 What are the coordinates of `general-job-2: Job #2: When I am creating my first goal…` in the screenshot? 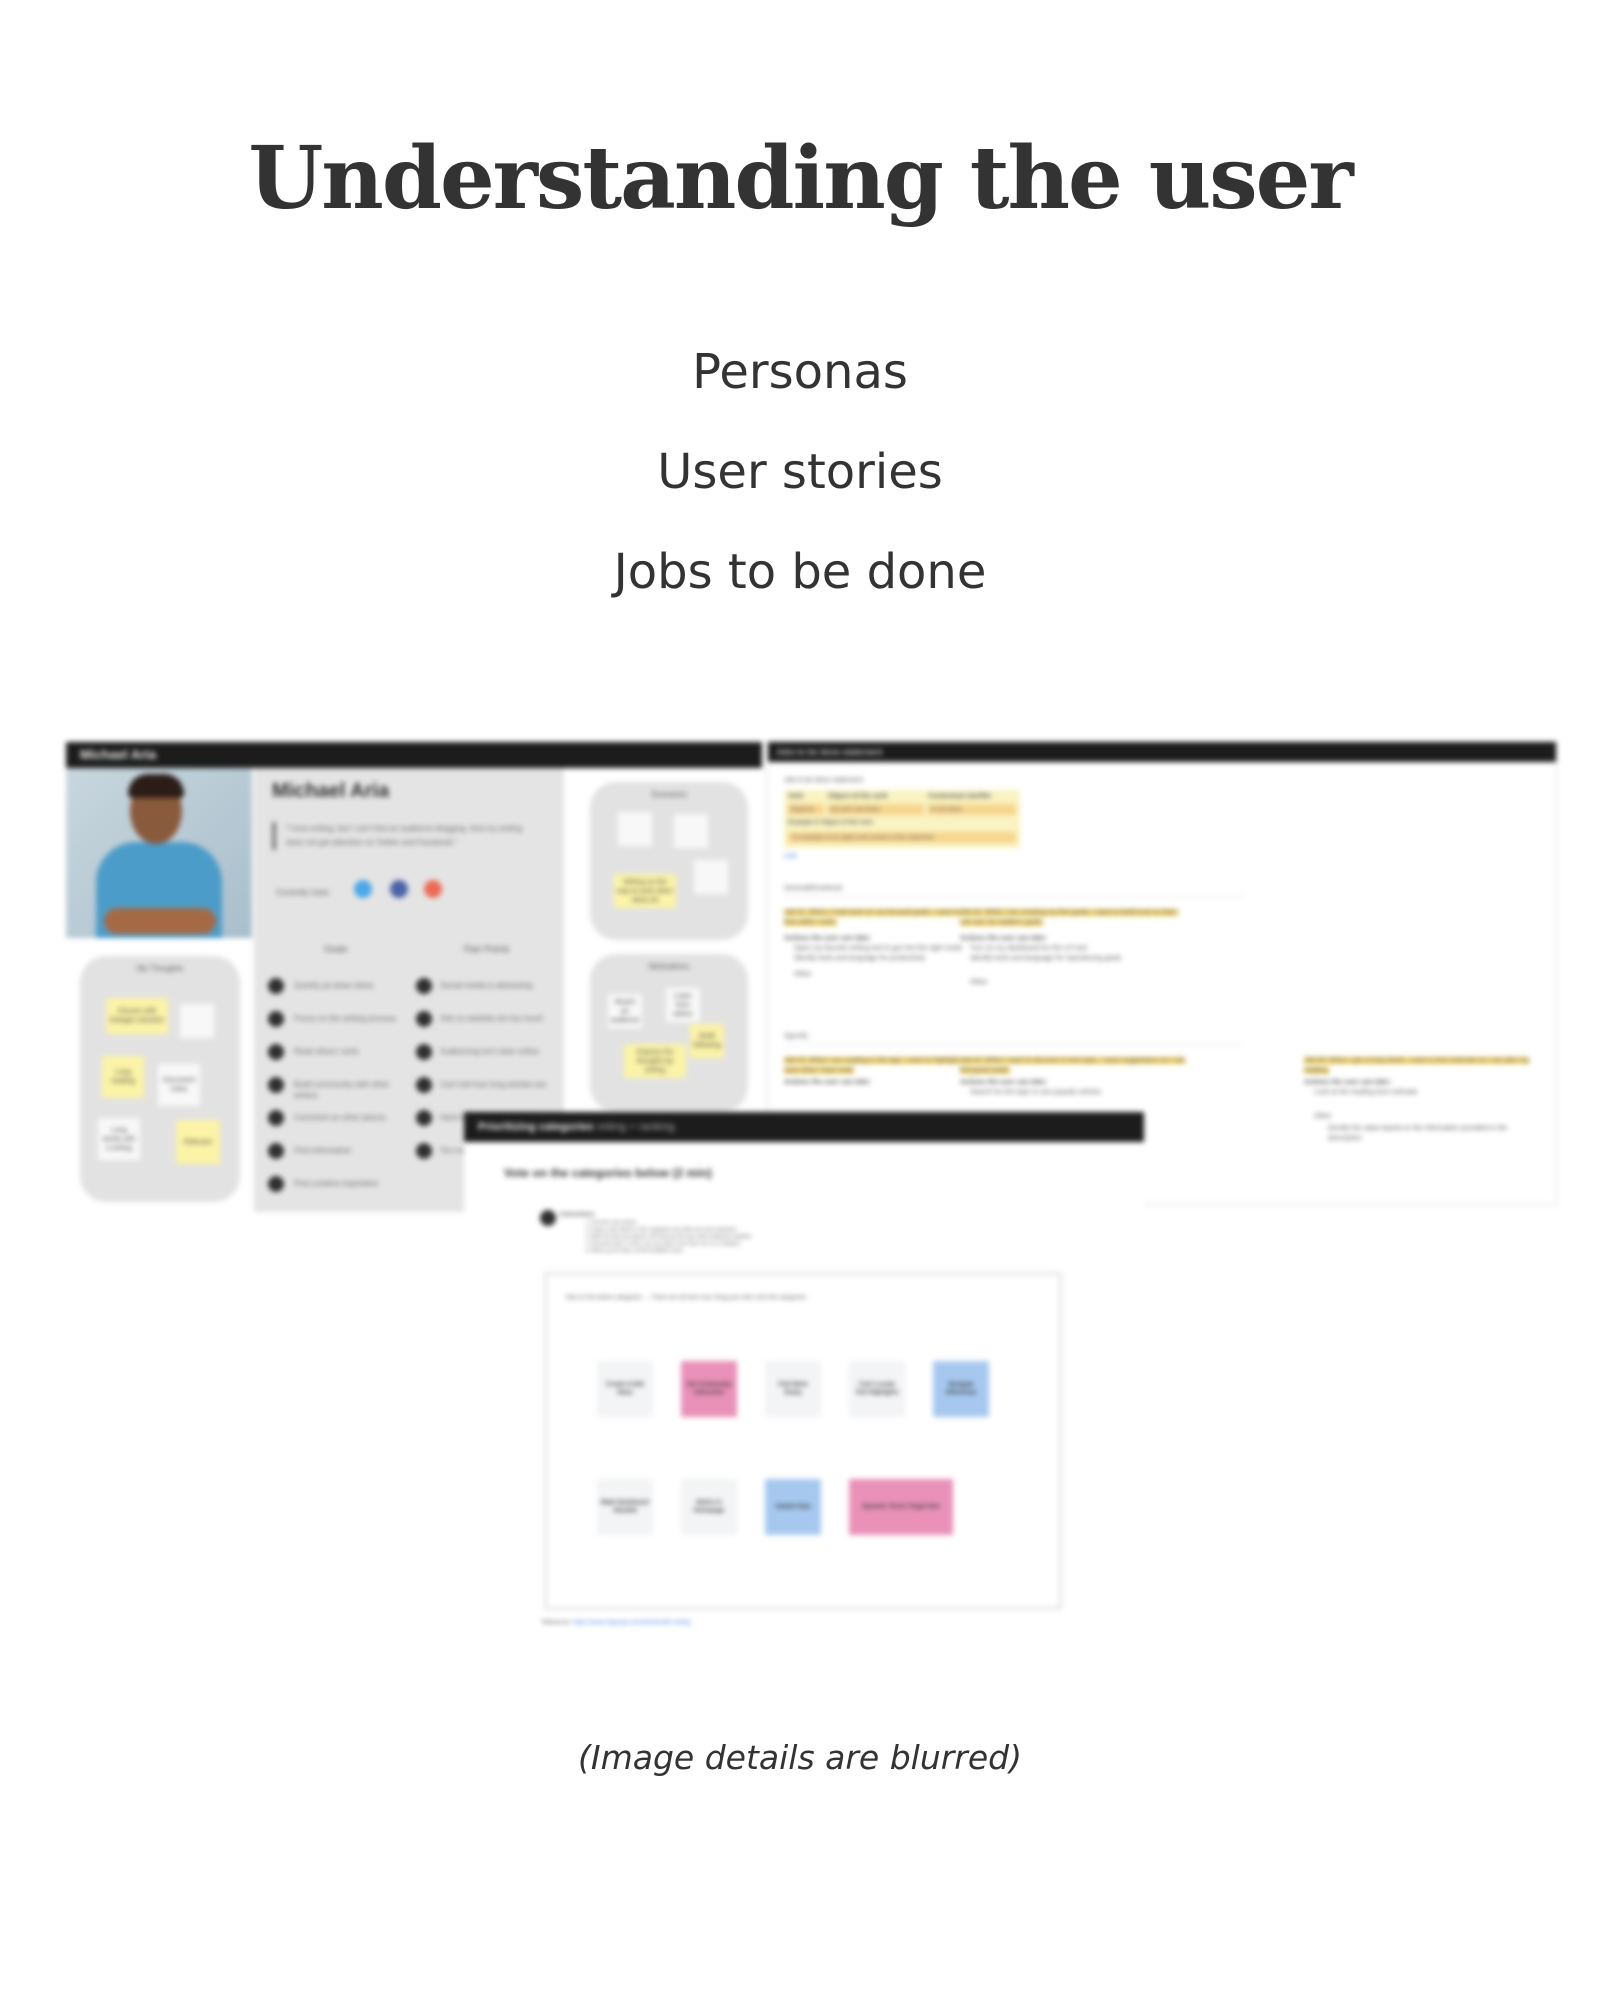 It's located at (1069, 917).